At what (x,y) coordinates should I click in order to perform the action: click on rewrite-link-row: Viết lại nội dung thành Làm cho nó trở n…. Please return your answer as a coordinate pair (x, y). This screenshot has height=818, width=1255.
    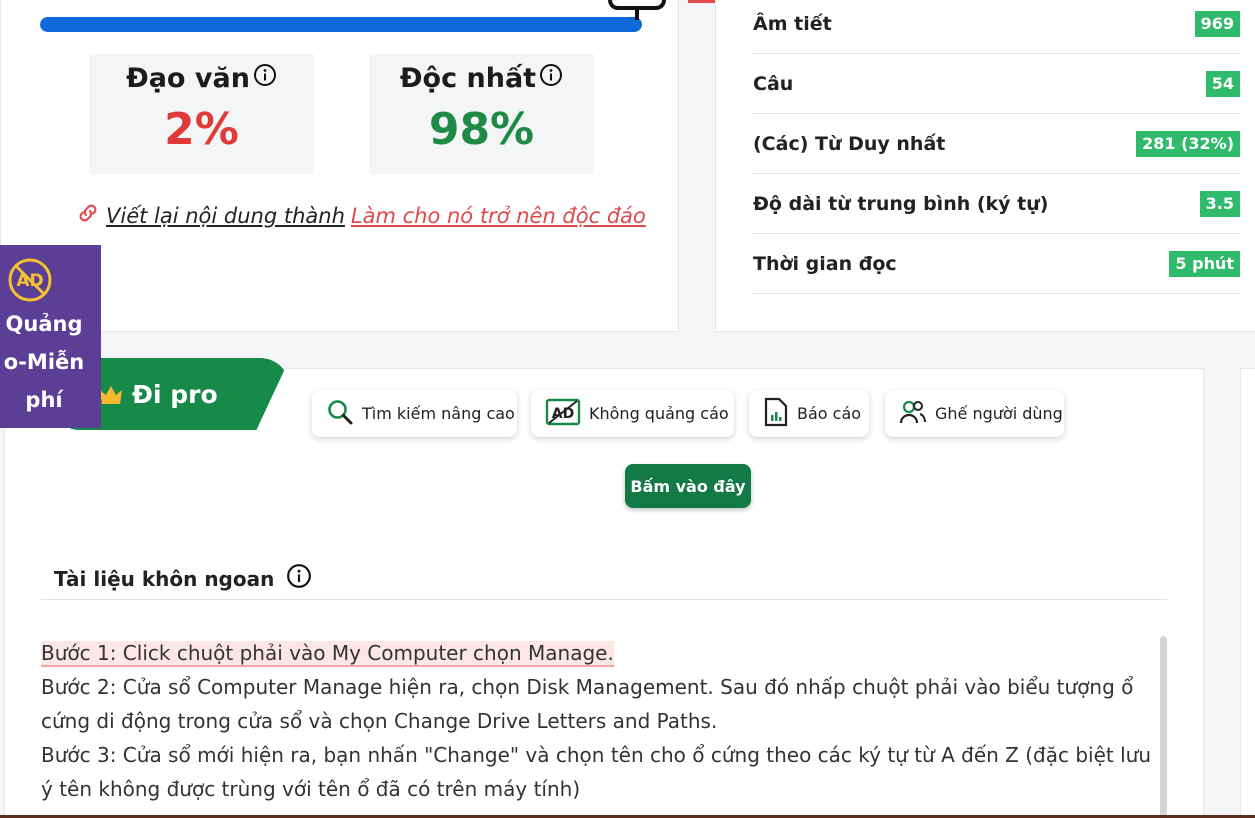
    Looking at the image, I should click on (361, 215).